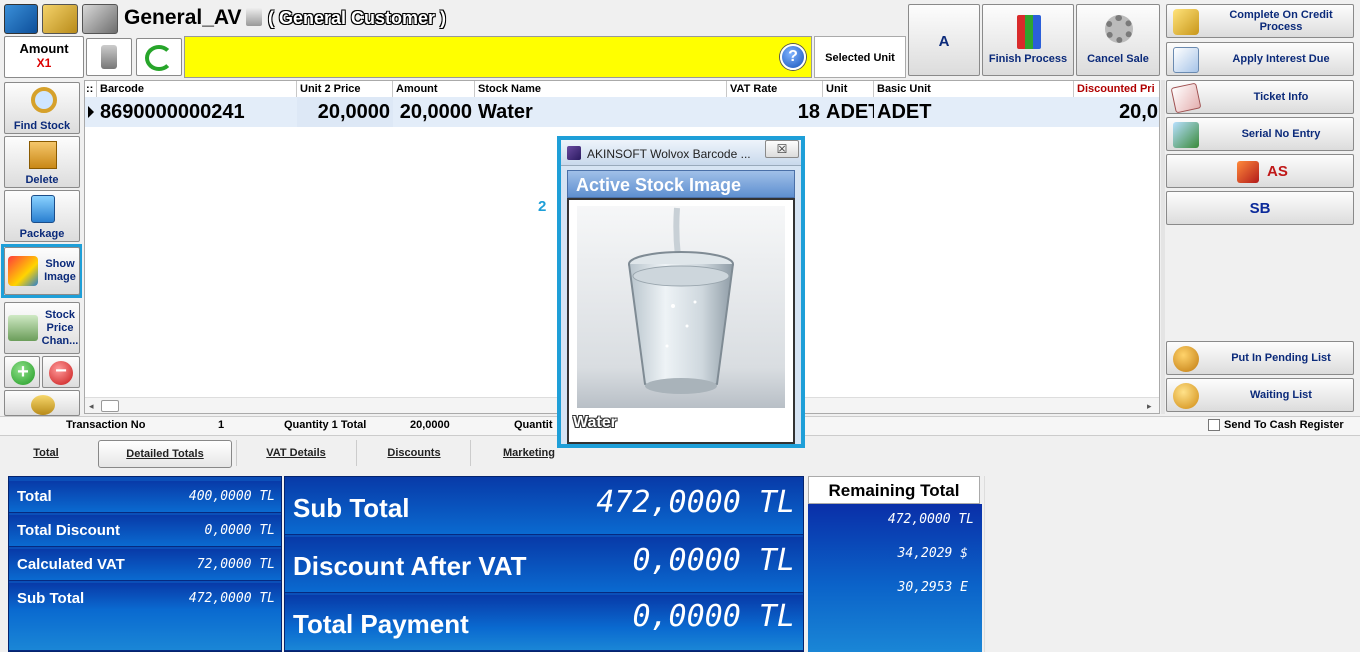  I want to click on cell-basic-unit: ADET, so click(904, 112).